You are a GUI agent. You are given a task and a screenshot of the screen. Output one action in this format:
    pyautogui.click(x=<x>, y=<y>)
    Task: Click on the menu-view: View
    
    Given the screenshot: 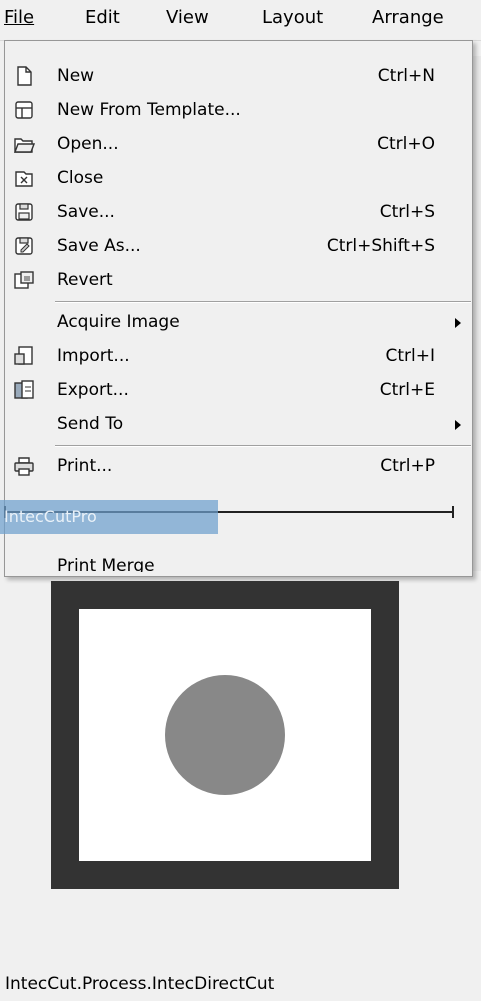 What is the action you would take?
    pyautogui.click(x=187, y=18)
    